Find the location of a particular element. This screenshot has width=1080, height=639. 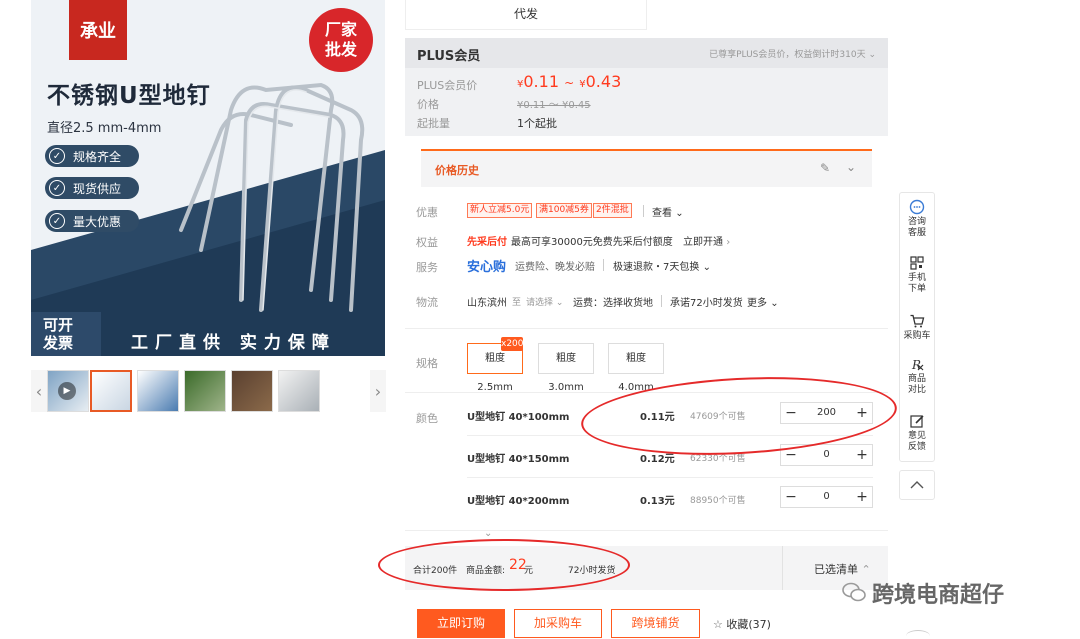

price-history-panel: 价格历史 ✎ ⌄ is located at coordinates (646, 168).